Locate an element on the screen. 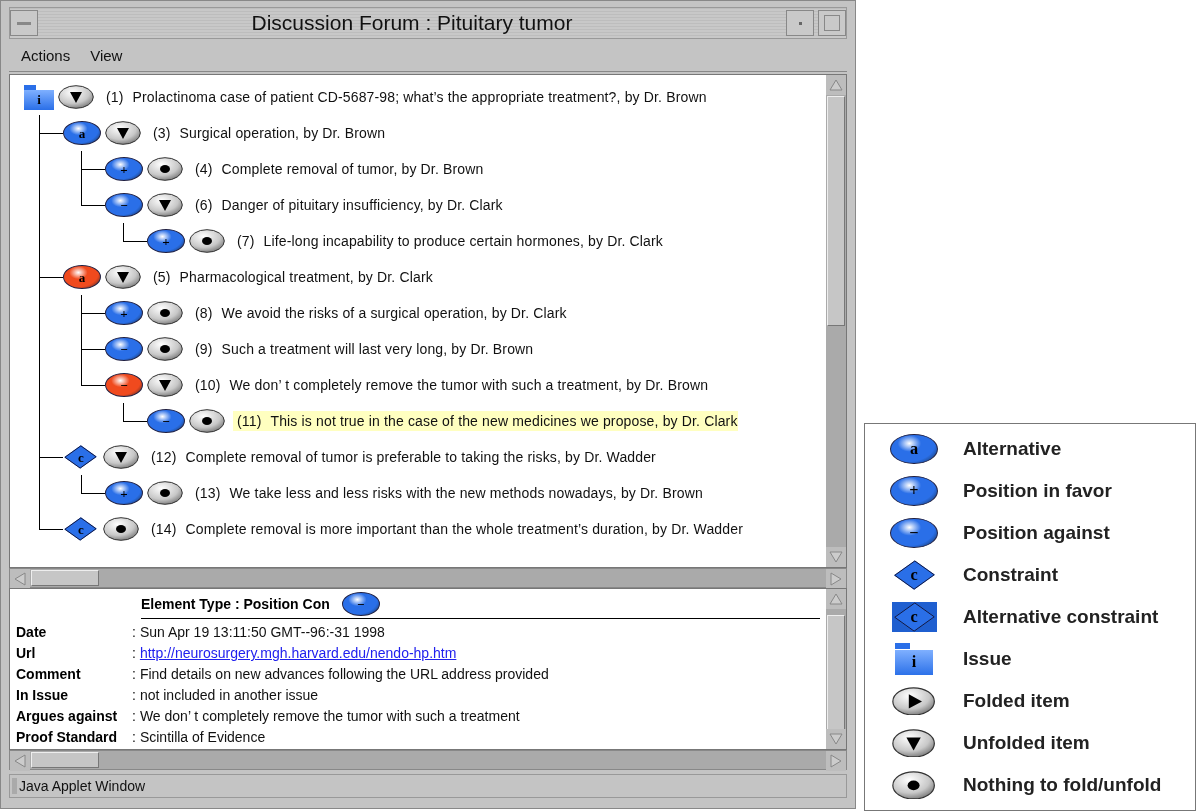  item-text: Complete removal is more important than the whole treatment’s duration, by Dr. Wadder is located at coordinates (464, 529).